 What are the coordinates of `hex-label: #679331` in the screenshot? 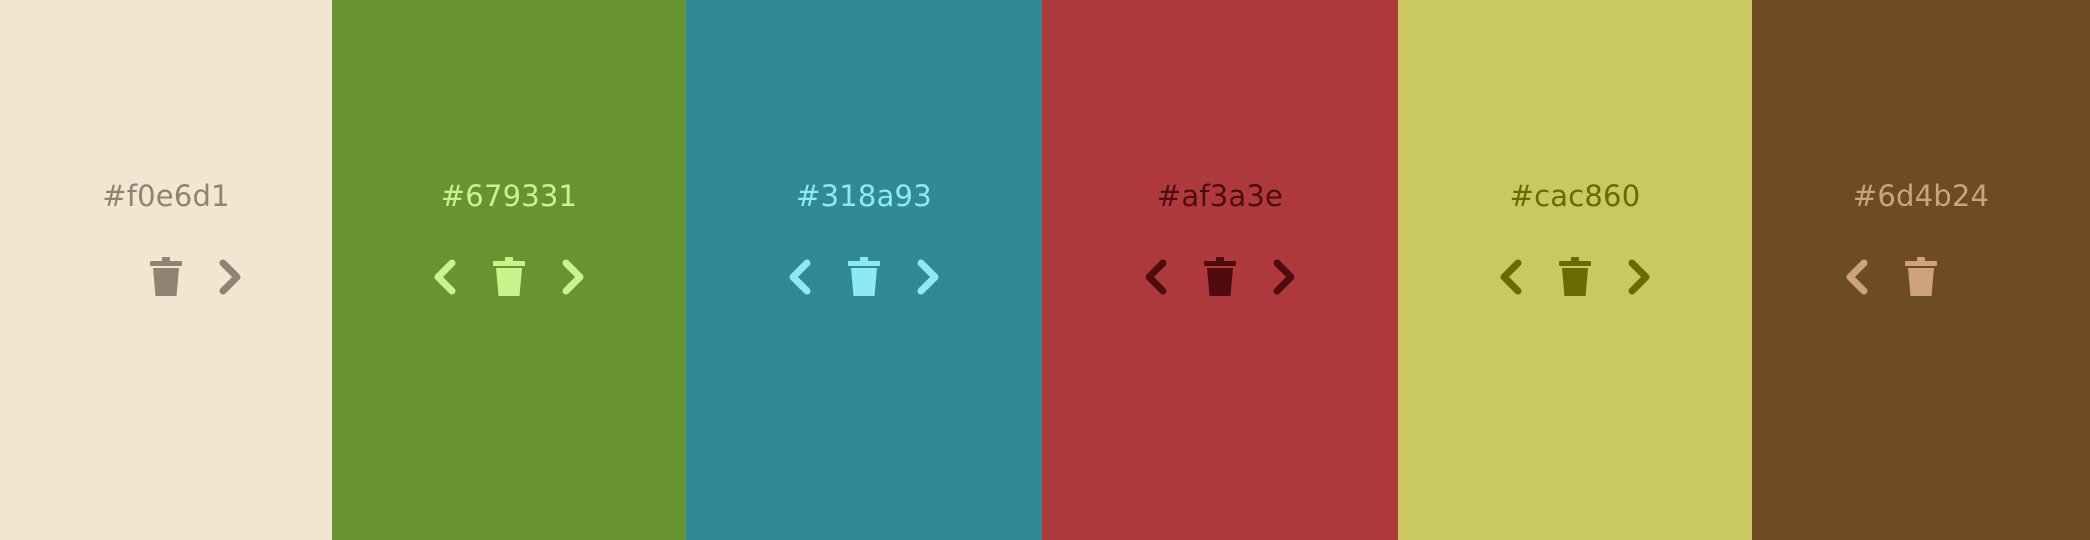 It's located at (509, 196).